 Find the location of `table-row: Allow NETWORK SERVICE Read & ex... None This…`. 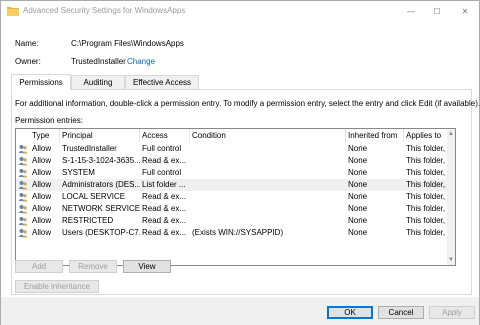

table-row: Allow NETWORK SERVICE Read & ex... None This… is located at coordinates (235, 209).